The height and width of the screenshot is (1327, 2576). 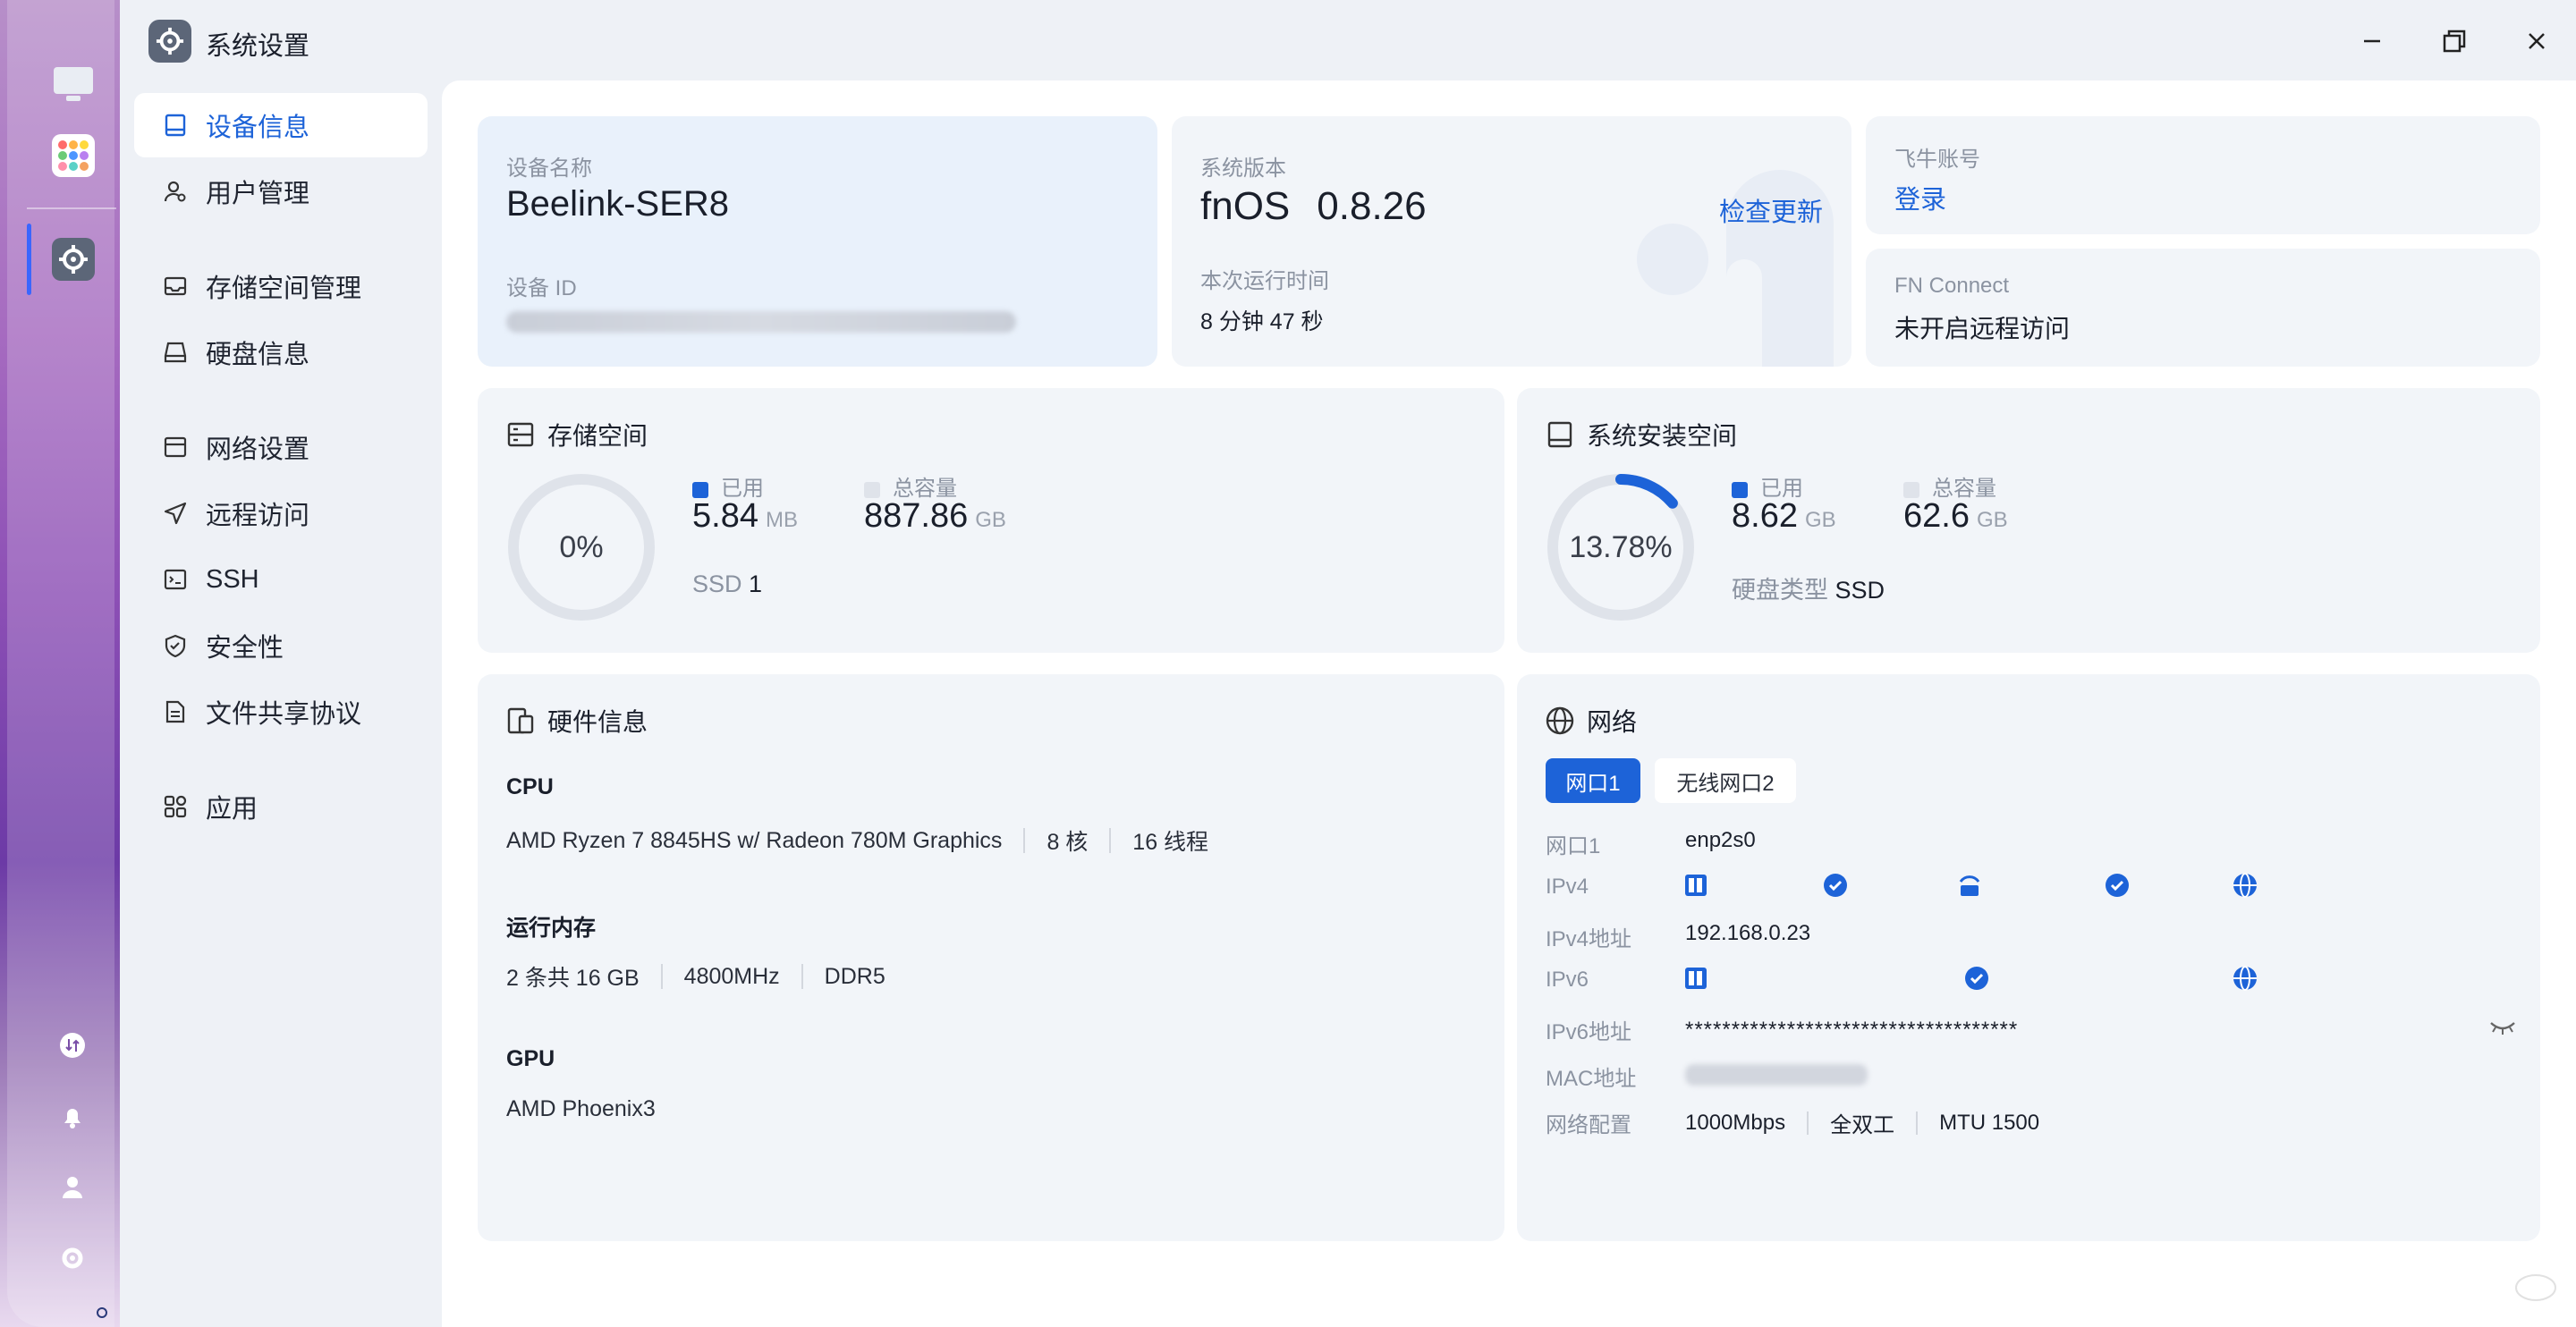 What do you see at coordinates (258, 46) in the screenshot?
I see `window-title: 系统设置` at bounding box center [258, 46].